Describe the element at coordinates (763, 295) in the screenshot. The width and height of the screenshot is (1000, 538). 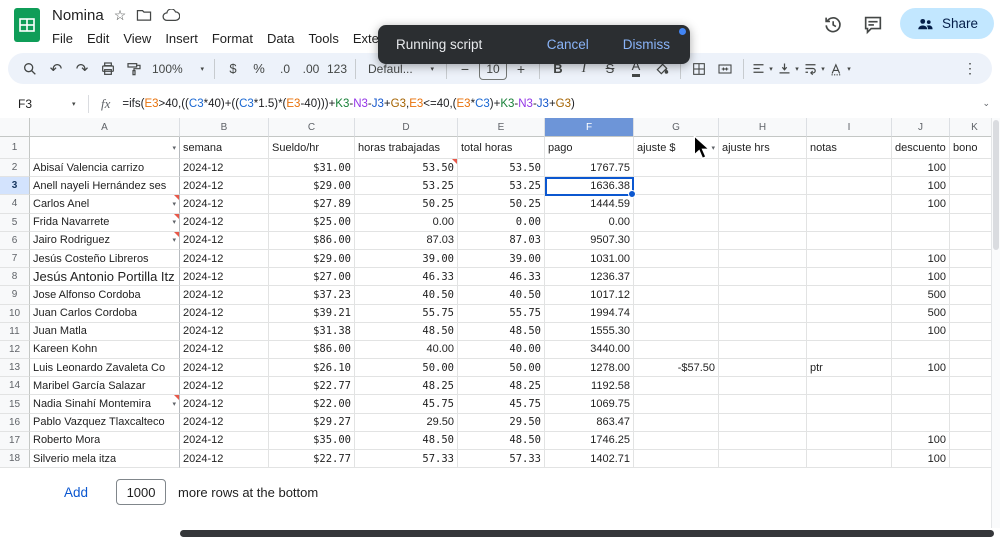
I see `cell-H9` at that location.